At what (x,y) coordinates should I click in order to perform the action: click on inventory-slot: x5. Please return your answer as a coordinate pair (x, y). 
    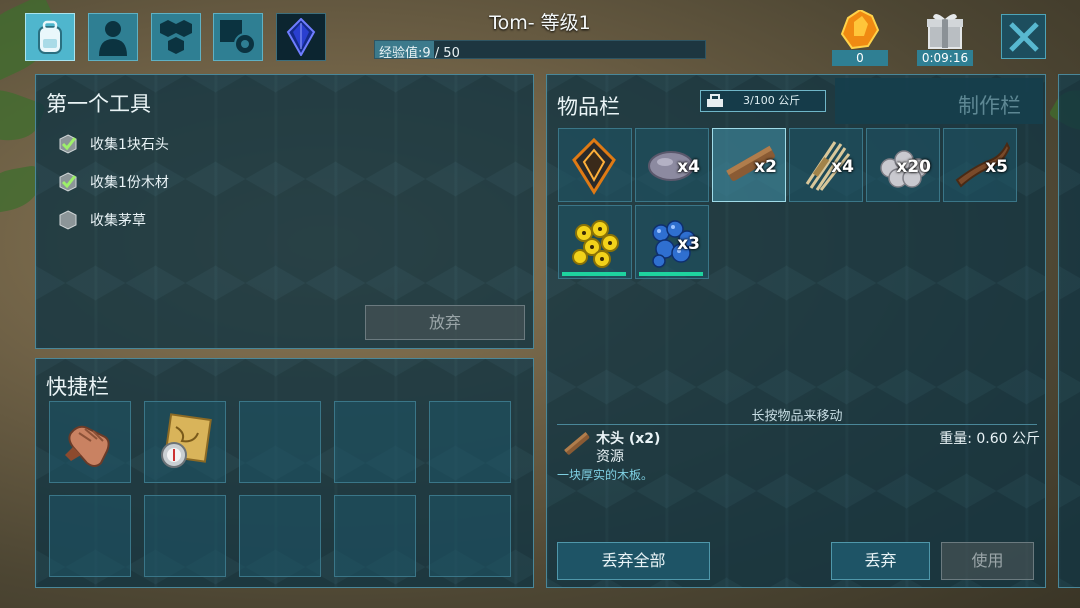
    Looking at the image, I should click on (980, 165).